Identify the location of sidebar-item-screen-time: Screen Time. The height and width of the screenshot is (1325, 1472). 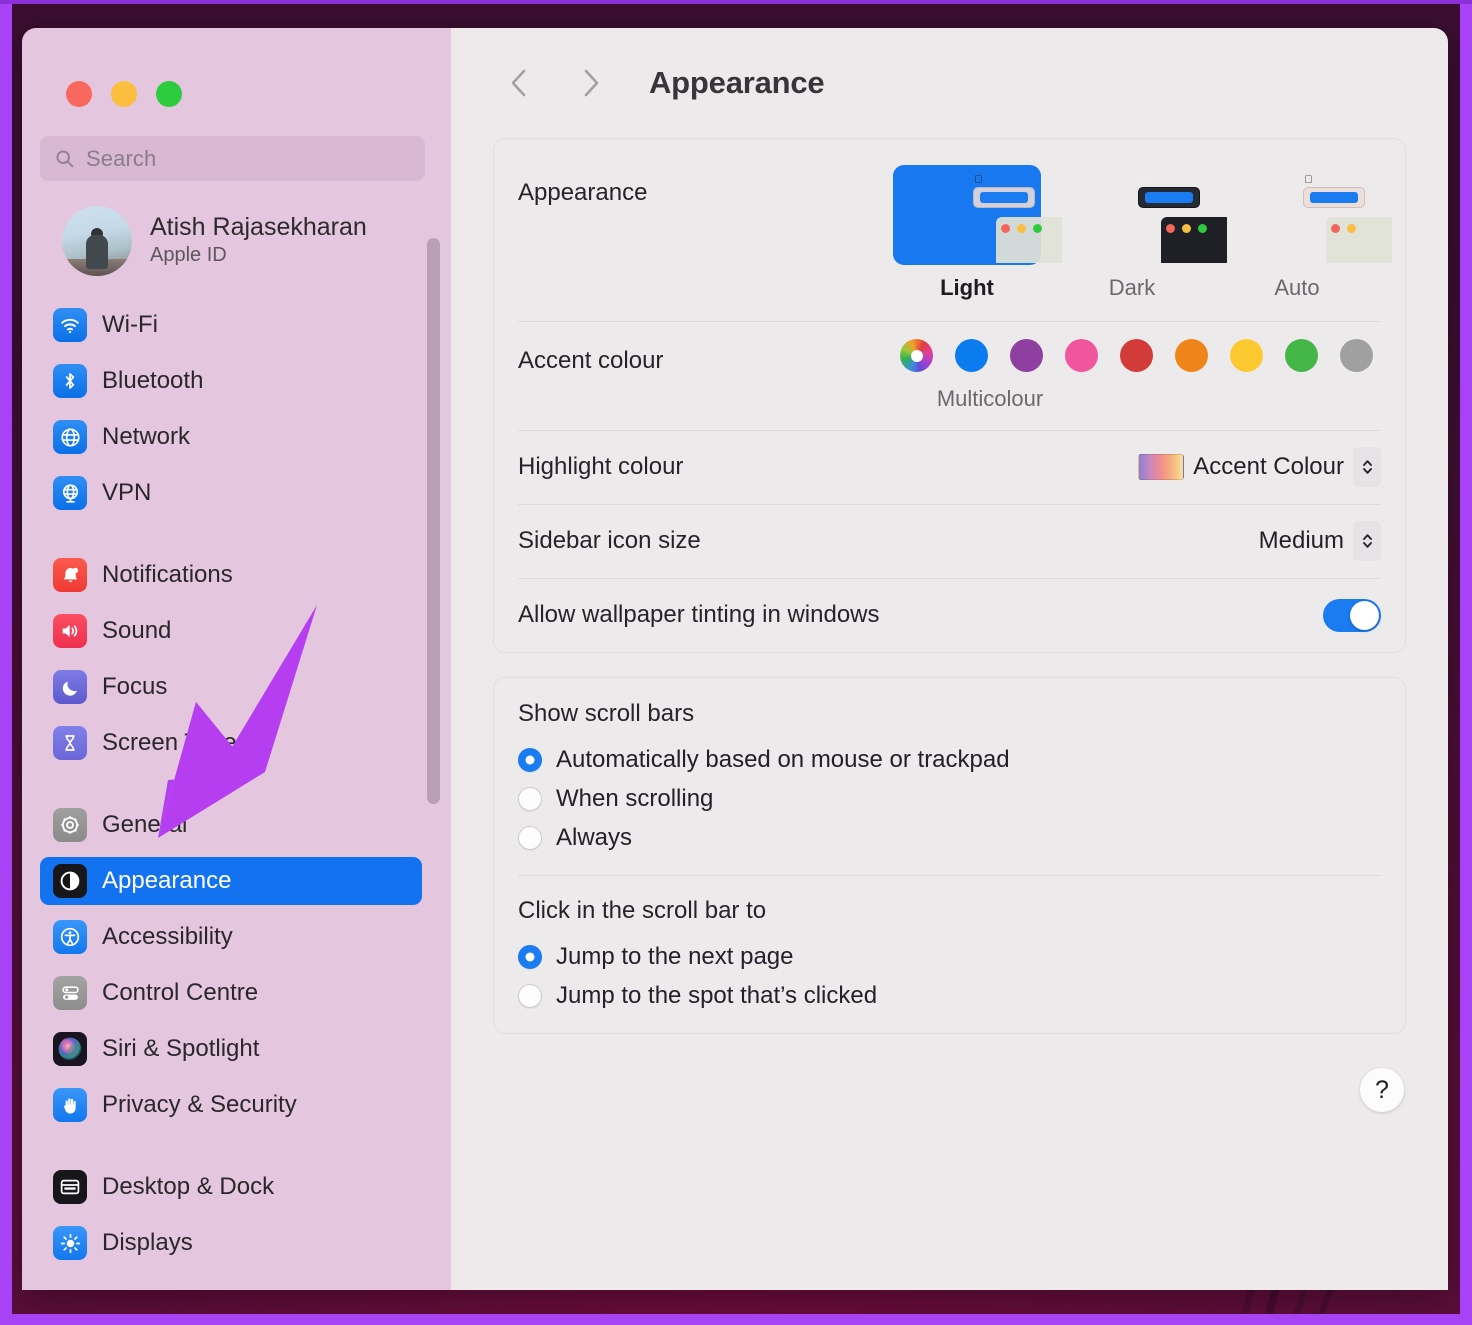
(231, 743).